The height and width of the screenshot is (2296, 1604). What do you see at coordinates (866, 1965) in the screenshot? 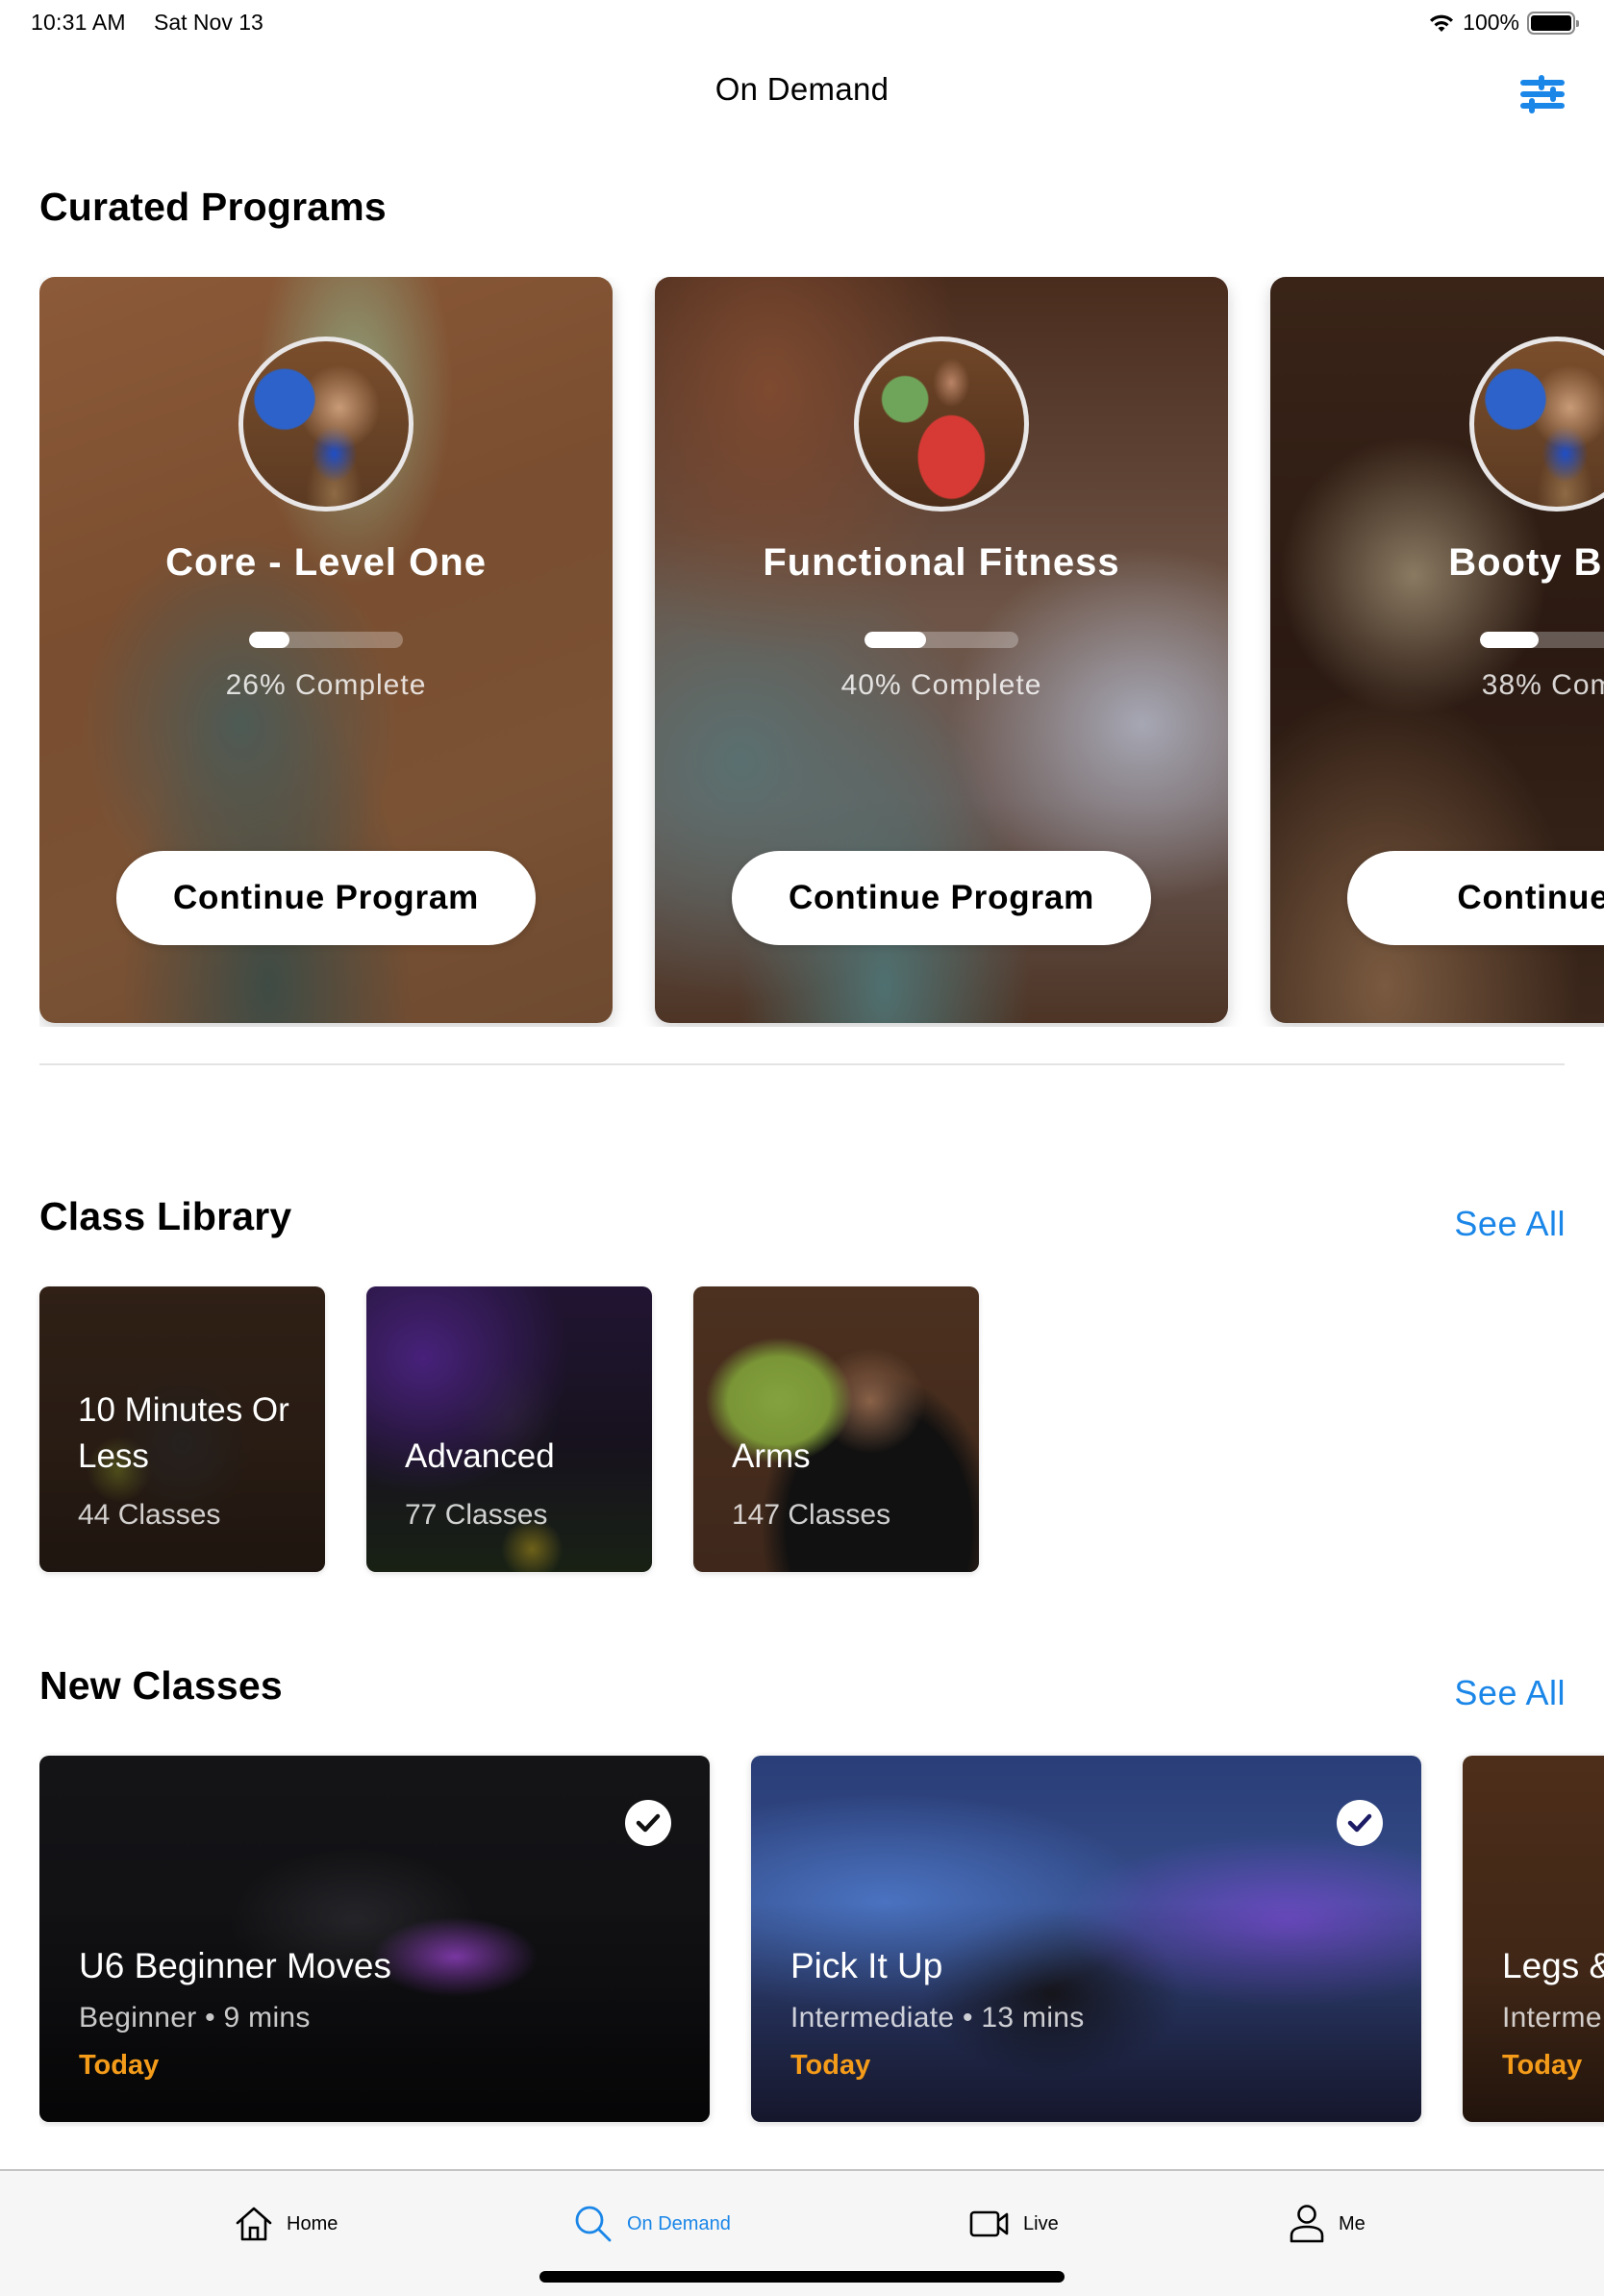
I see `class-title: Pick It Up` at bounding box center [866, 1965].